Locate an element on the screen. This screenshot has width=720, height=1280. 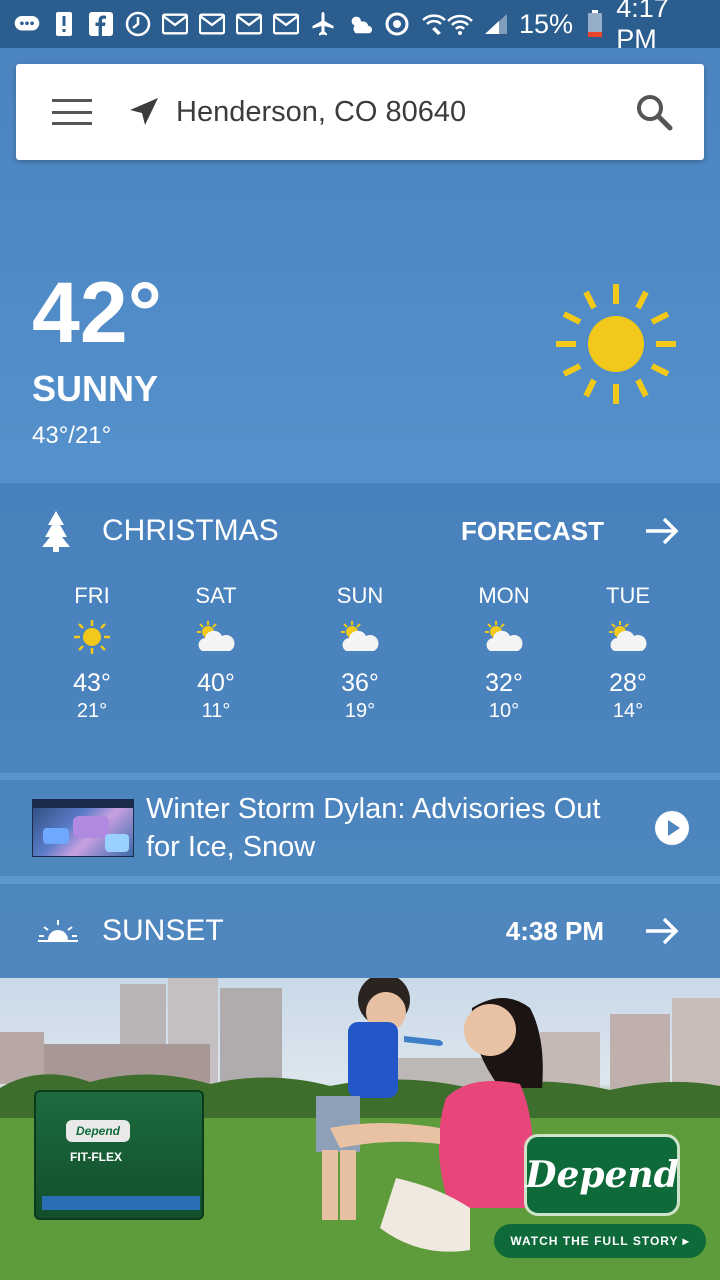
ad-pack-product: FIT-FLEX is located at coordinates (96, 1157).